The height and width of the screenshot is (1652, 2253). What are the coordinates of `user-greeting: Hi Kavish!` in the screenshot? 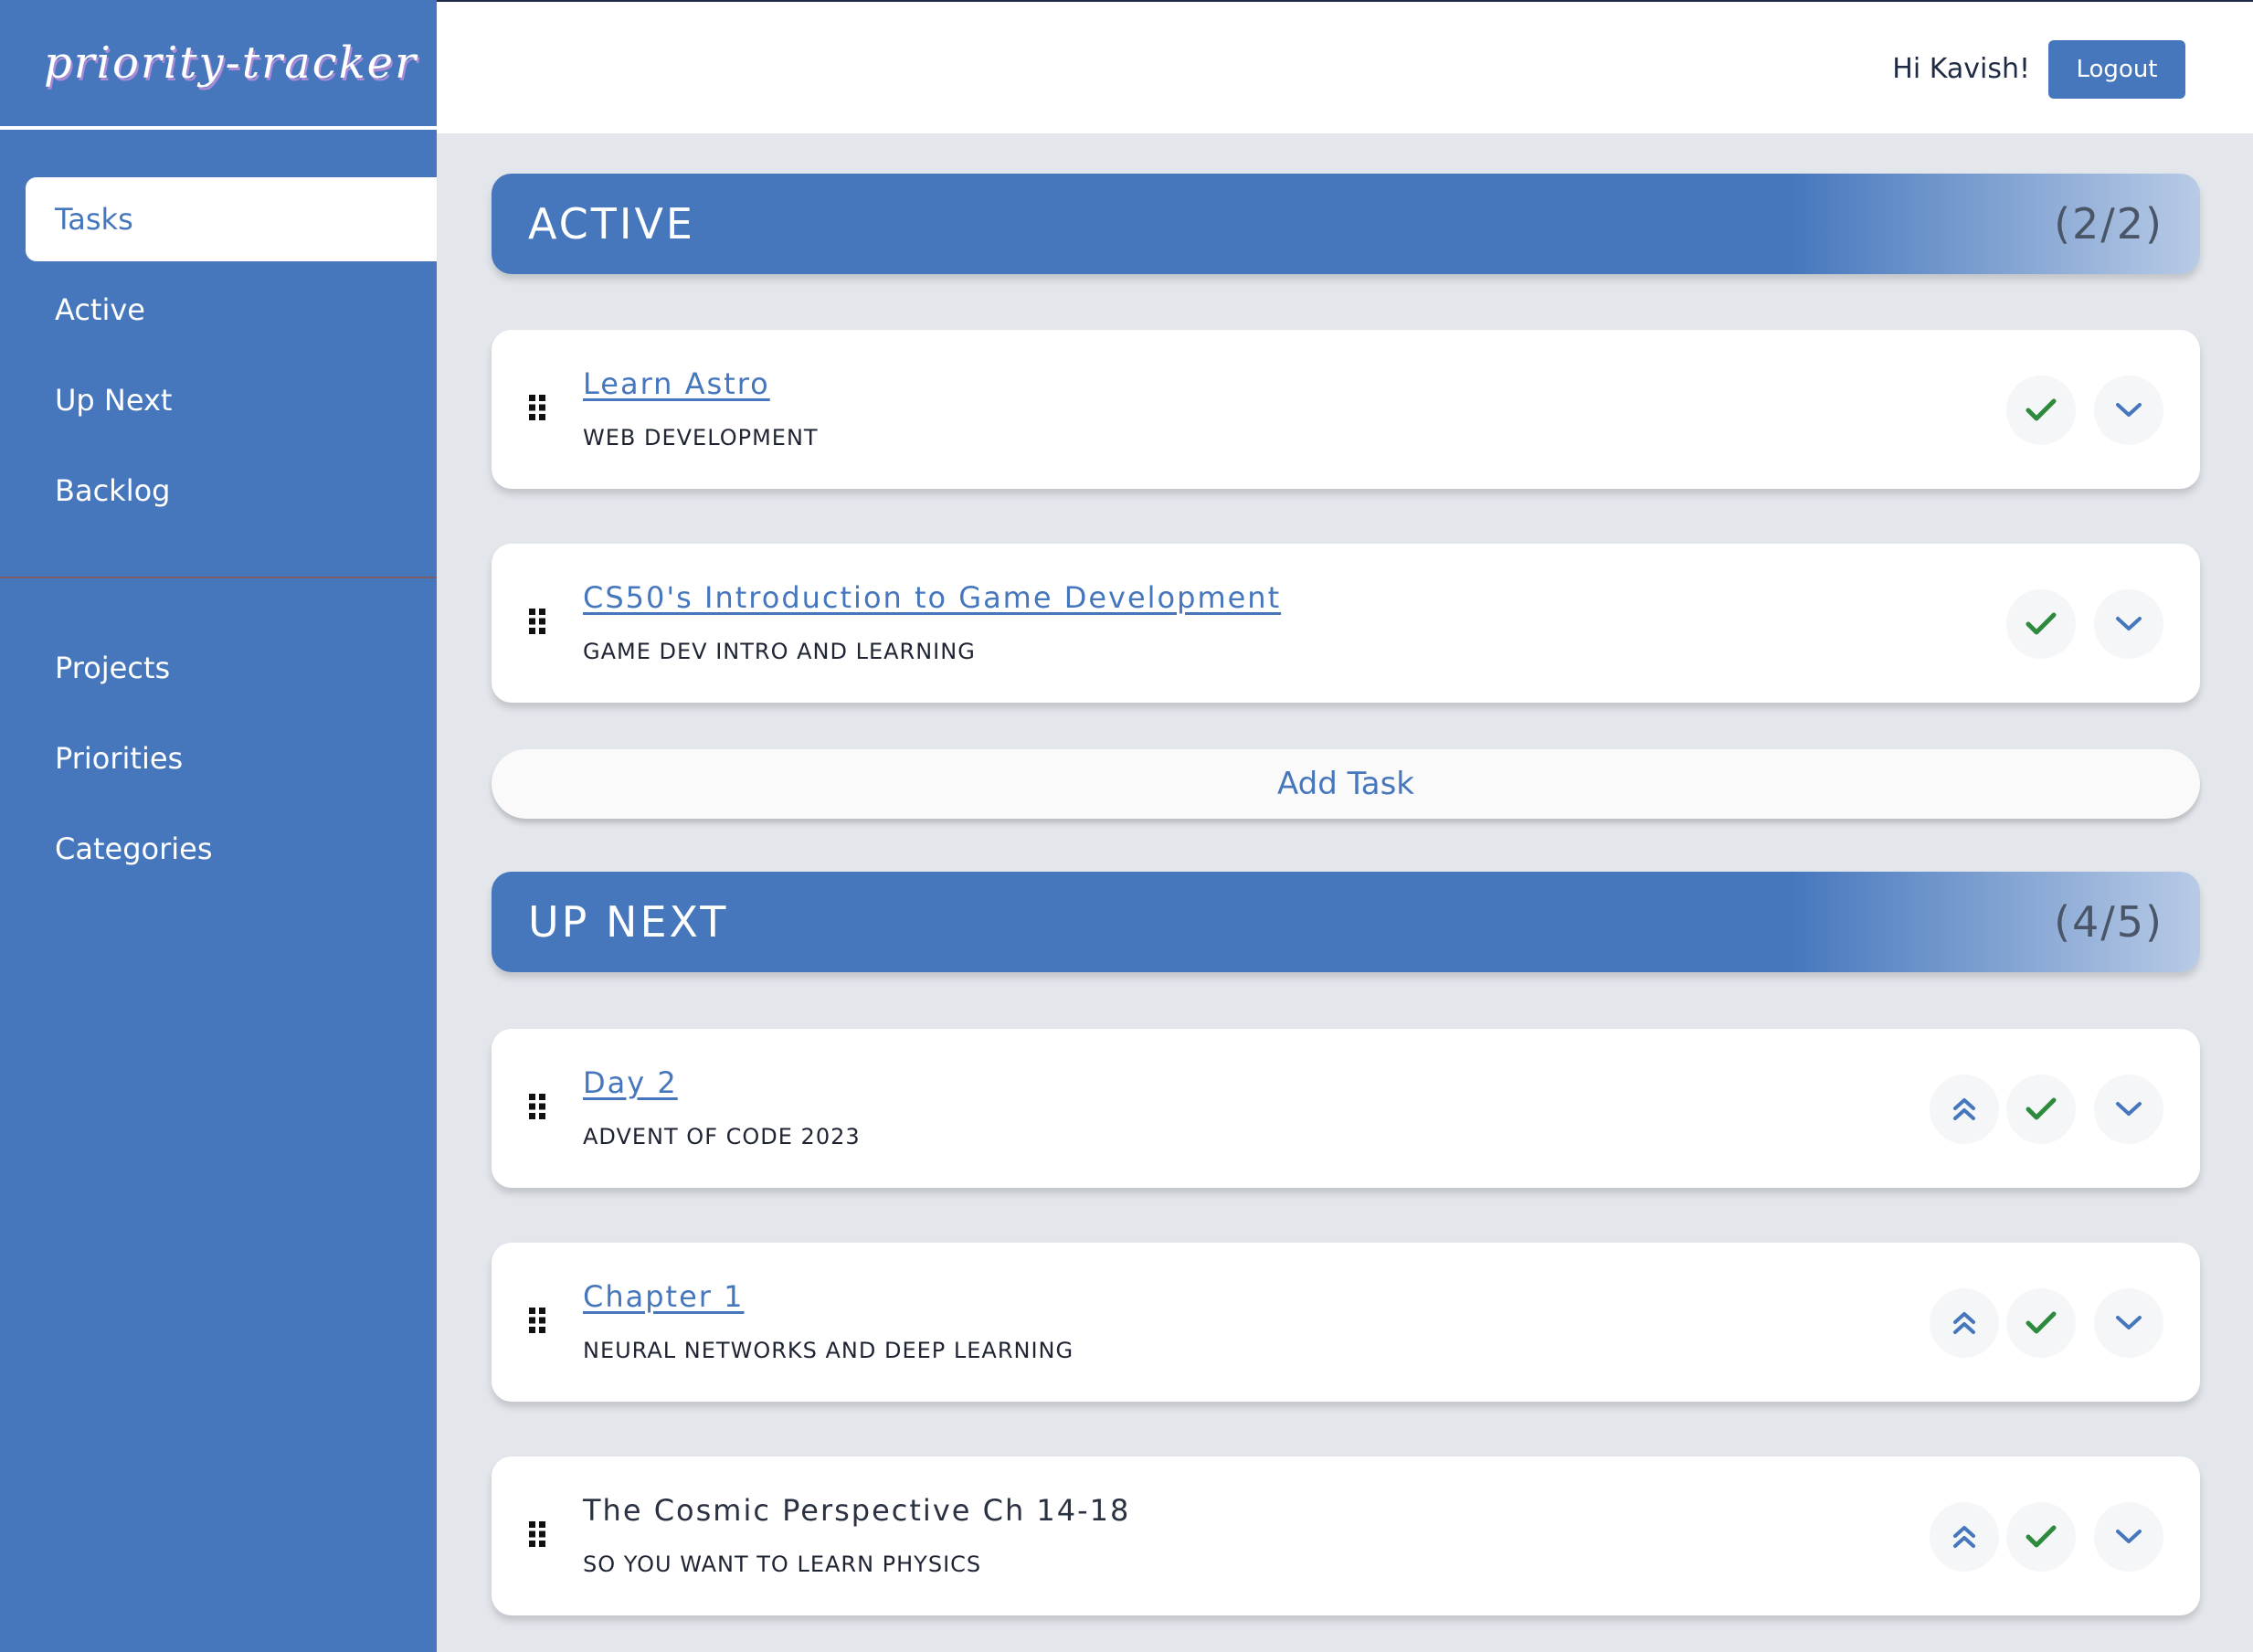 It's located at (1961, 69).